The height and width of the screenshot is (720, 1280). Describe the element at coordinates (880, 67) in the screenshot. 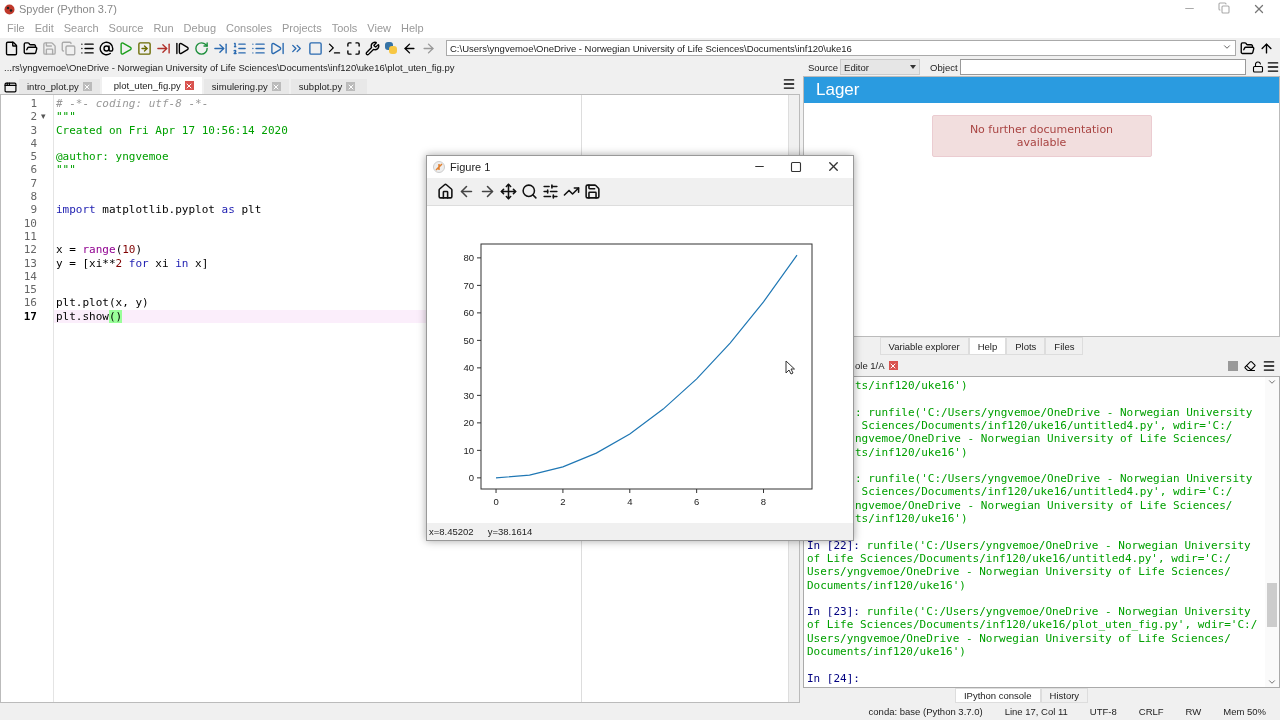

I see `source-dropdown: Editor` at that location.